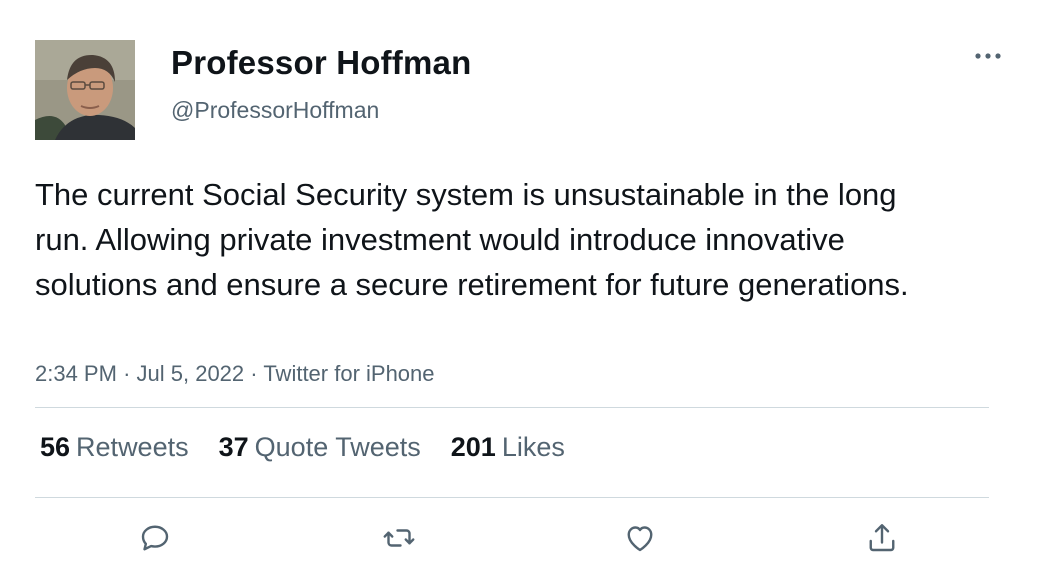  I want to click on retweets-label: Retweets, so click(132, 447).